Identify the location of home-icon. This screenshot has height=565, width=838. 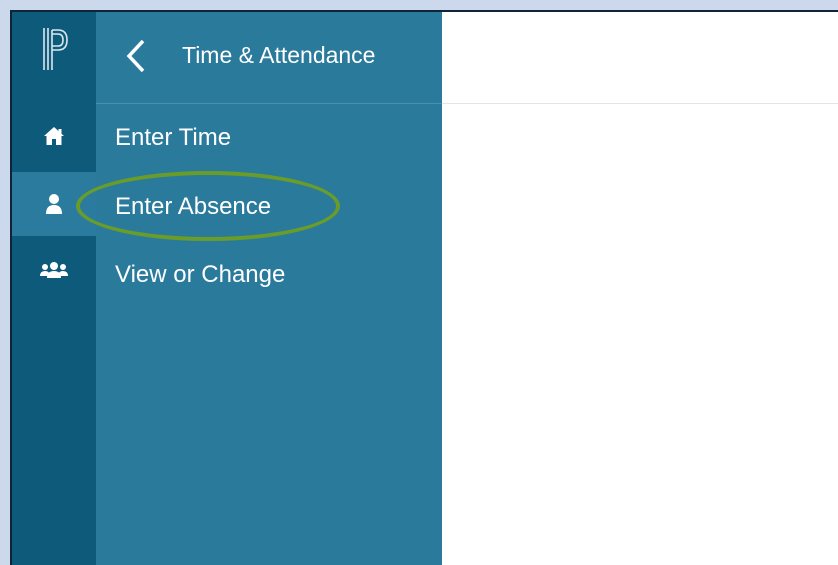
(54, 136).